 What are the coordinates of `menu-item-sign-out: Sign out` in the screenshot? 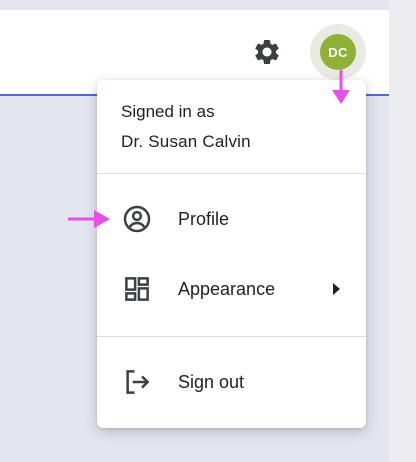 It's located at (231, 382).